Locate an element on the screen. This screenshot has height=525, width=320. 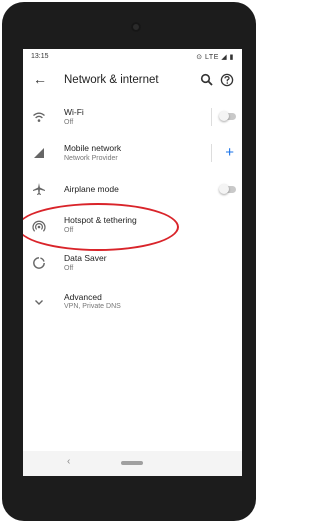
wifi-toggle is located at coordinates (227, 116).